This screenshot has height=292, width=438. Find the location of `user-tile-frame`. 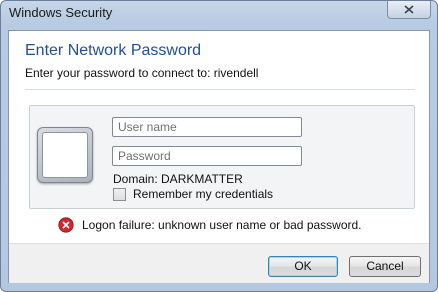

user-tile-frame is located at coordinates (65, 155).